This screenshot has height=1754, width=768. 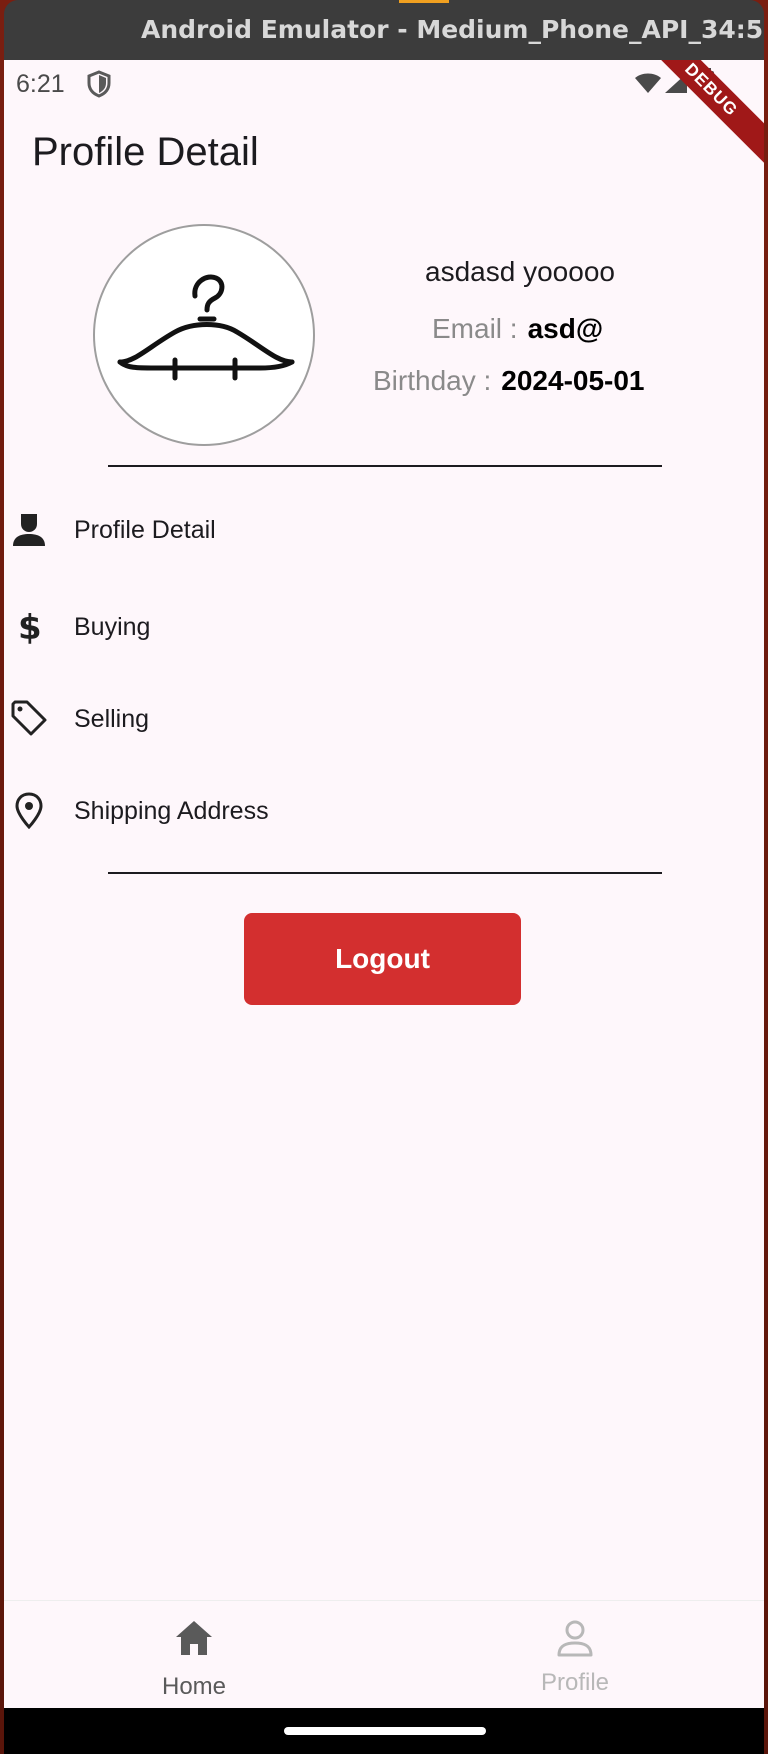 I want to click on menu-item-label: Profile Detail, so click(x=145, y=530).